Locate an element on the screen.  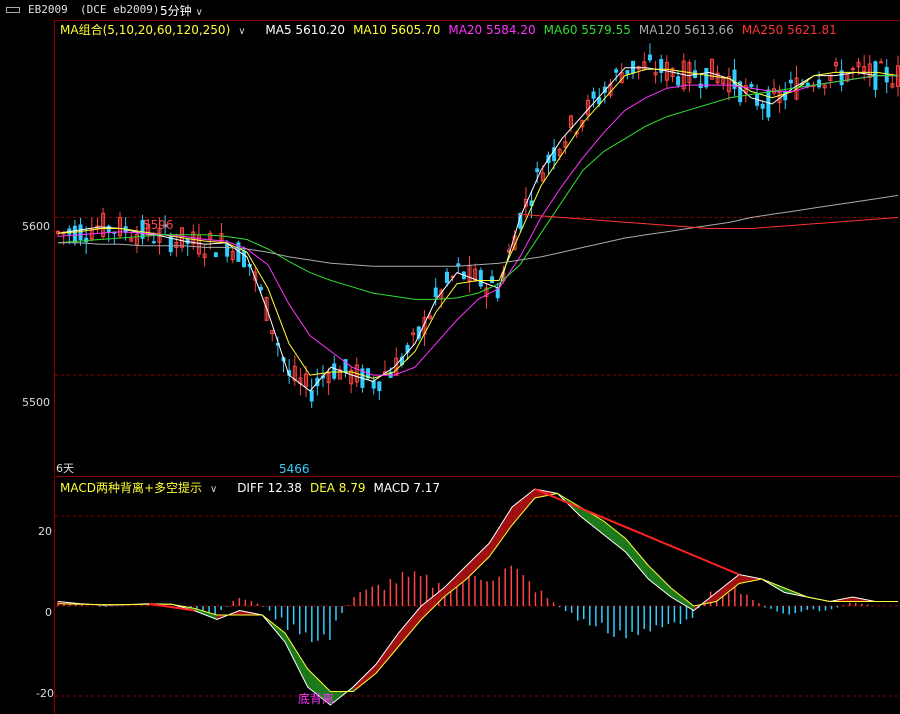
macd-legend-item: DIFF 12.38 is located at coordinates (269, 488).